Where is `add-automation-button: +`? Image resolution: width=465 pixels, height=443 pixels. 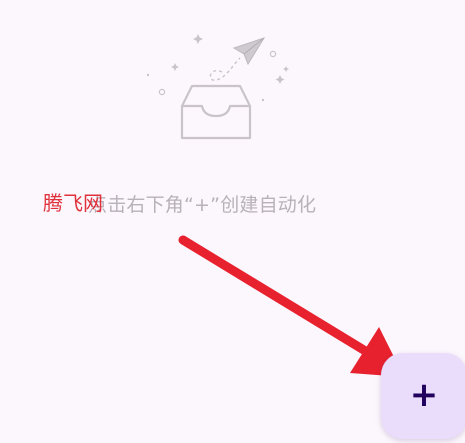 add-automation-button: + is located at coordinates (423, 396).